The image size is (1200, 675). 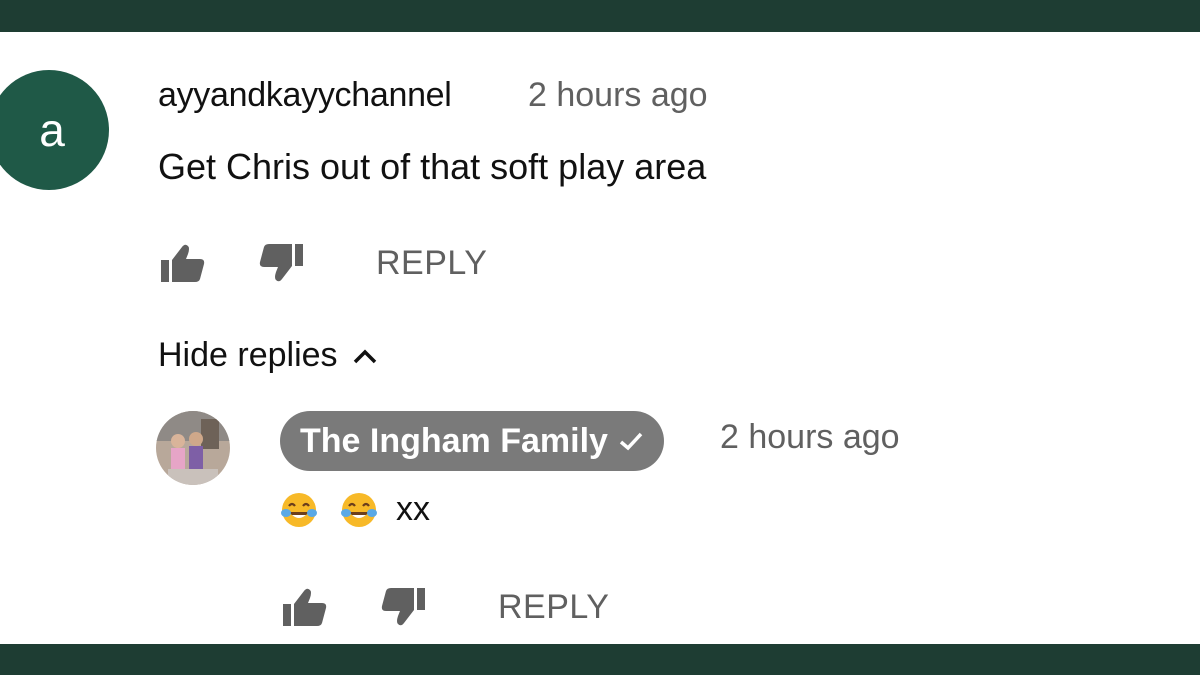 I want to click on reply-like-button, so click(x=305, y=607).